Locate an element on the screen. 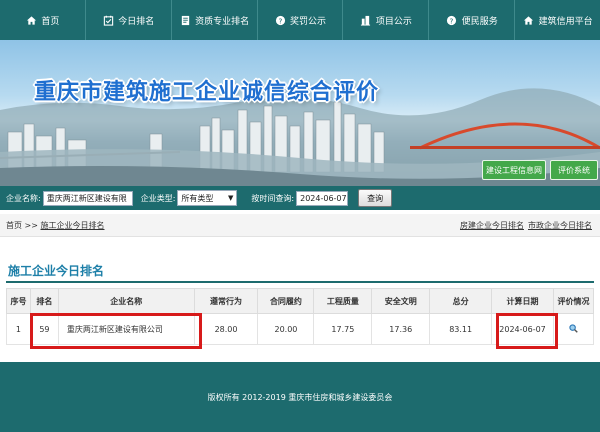 Image resolution: width=600 pixels, height=432 pixels. municipal-ranking-link: 市政企业今日排名 is located at coordinates (560, 225).